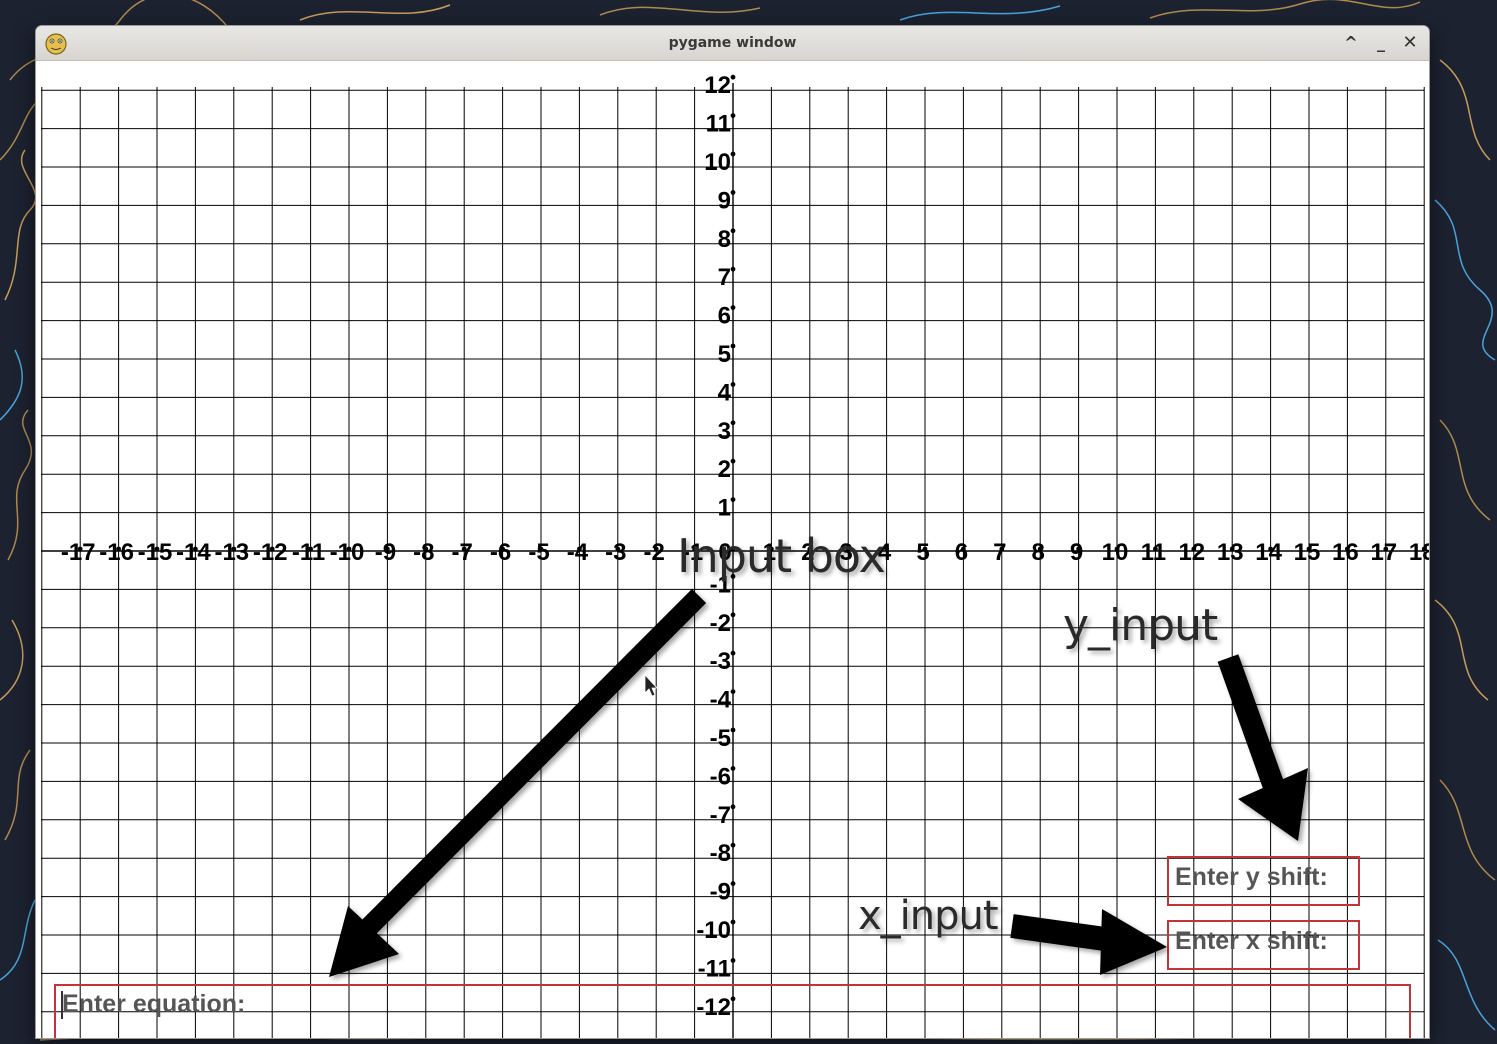 Image resolution: width=1497 pixels, height=1044 pixels. Describe the element at coordinates (720, 776) in the screenshot. I see `y-tick-label: -6` at that location.